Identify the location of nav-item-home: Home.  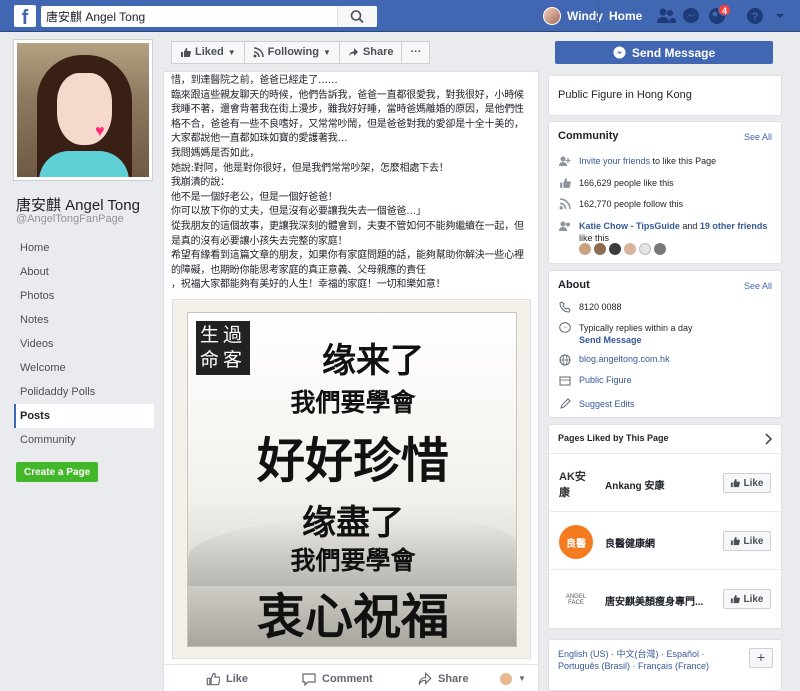
(84, 248).